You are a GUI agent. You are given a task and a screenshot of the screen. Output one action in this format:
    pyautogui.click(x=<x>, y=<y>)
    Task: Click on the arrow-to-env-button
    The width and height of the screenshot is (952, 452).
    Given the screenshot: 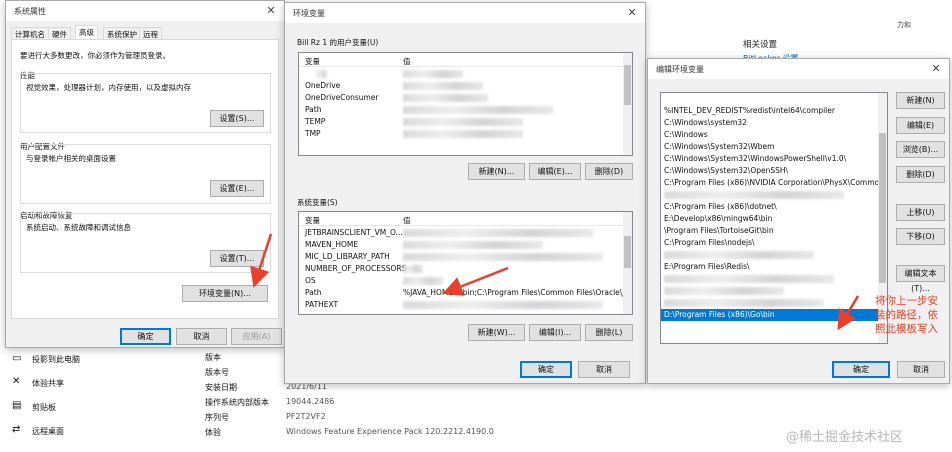 What is the action you would take?
    pyautogui.click(x=261, y=260)
    